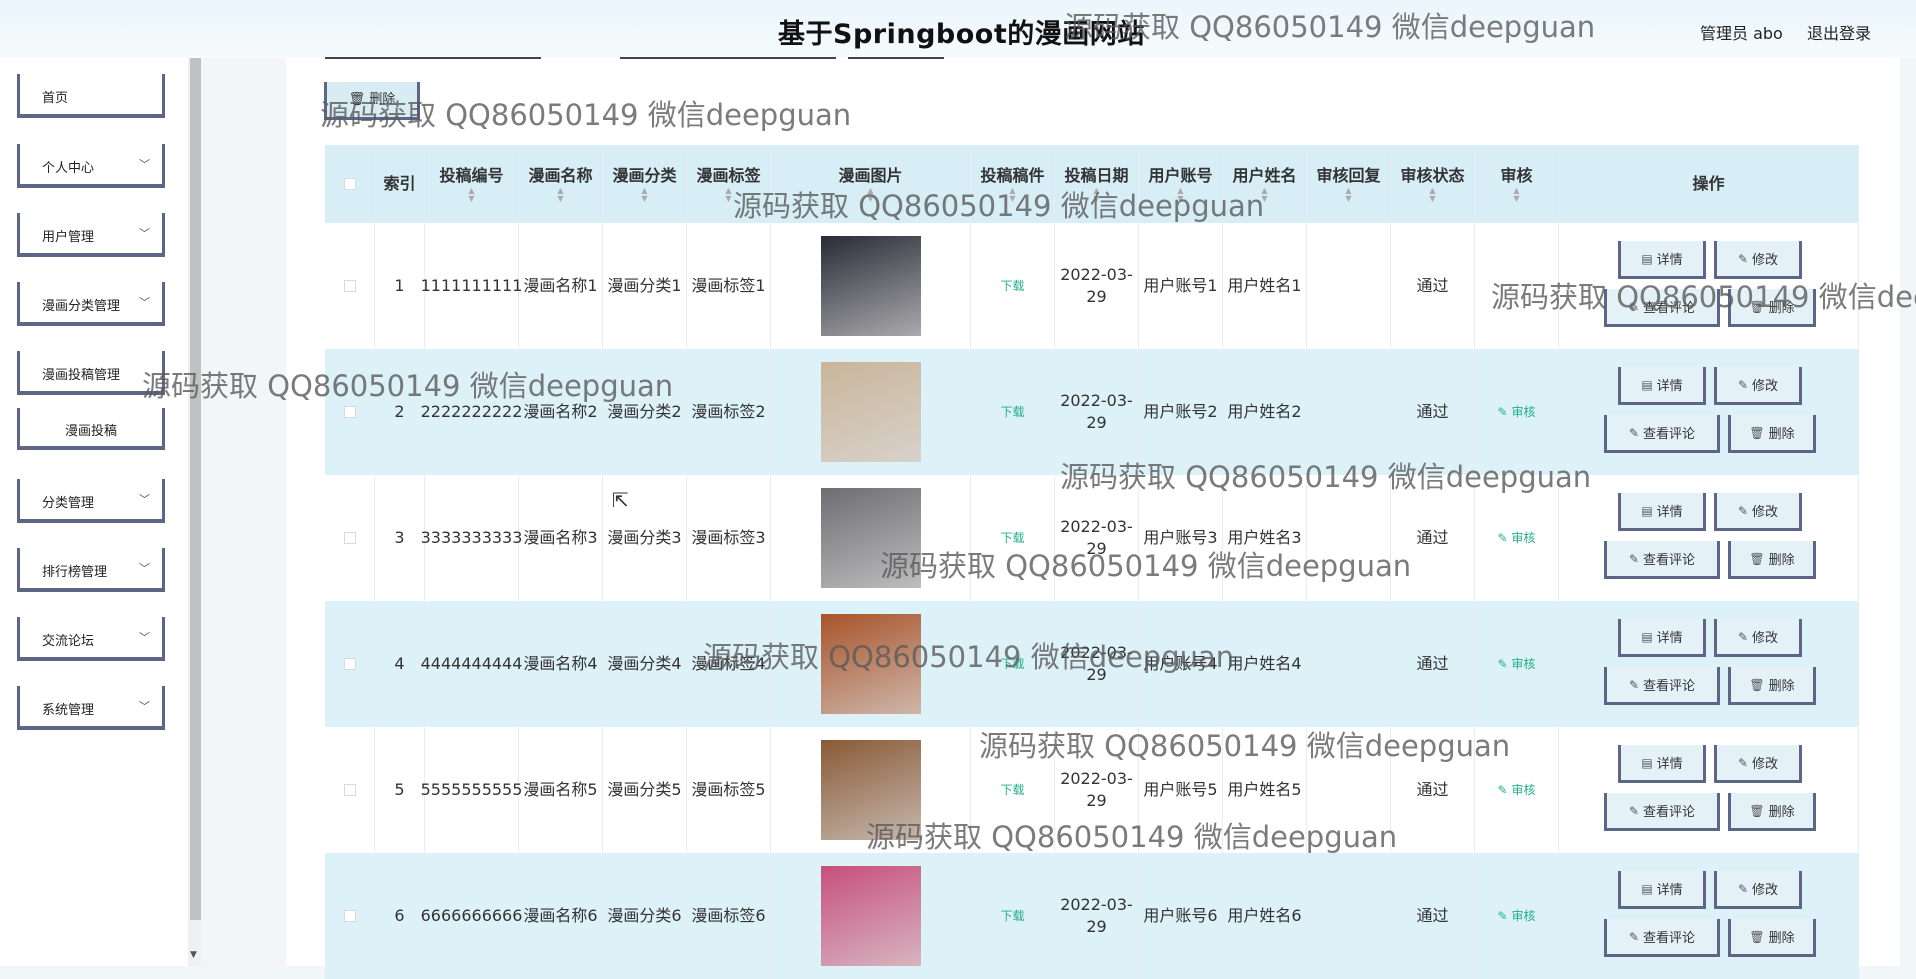 This screenshot has width=1916, height=979. Describe the element at coordinates (561, 184) in the screenshot. I see `col-name: 漫画名称 ▲ ▼` at that location.